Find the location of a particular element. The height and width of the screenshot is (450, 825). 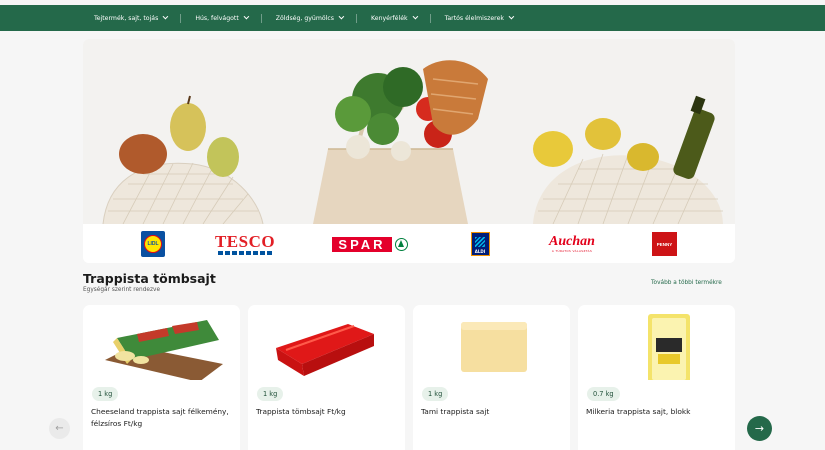

nav-item-meat: Hús, felvágott is located at coordinates (222, 17).